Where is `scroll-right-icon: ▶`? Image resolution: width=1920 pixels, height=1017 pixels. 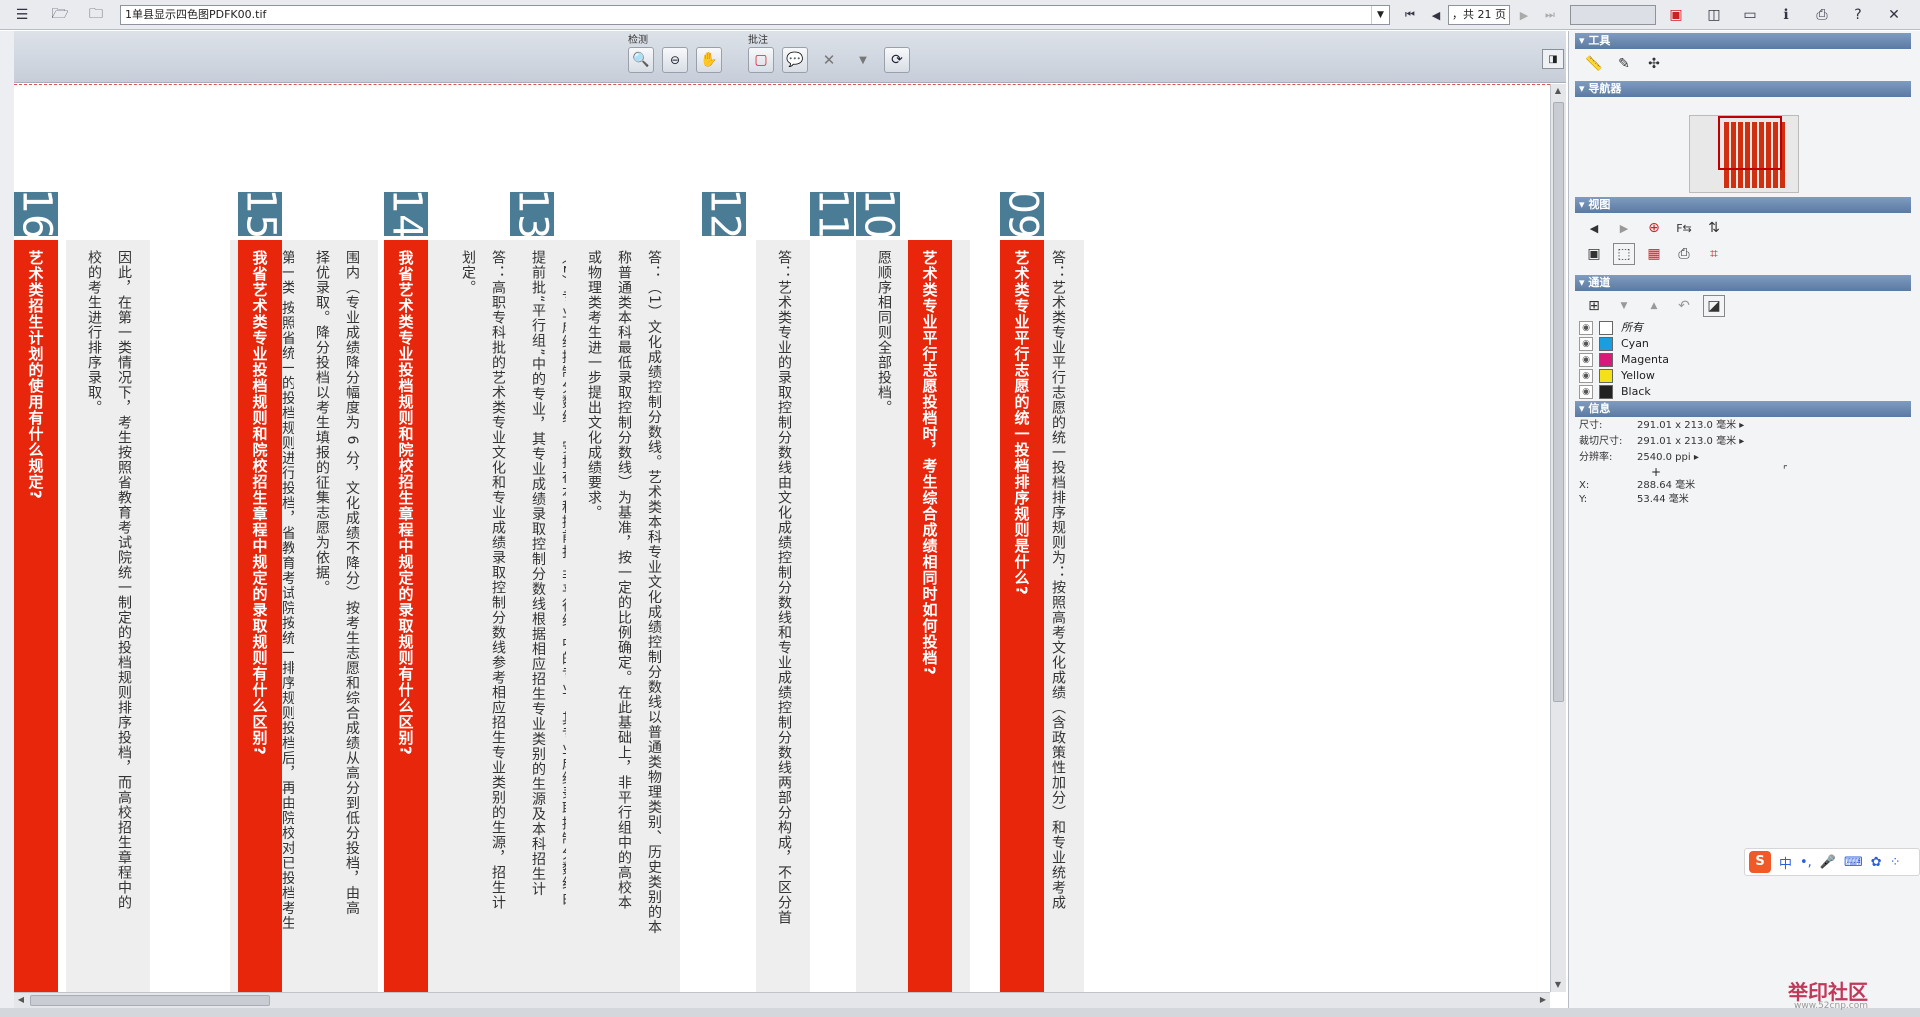 scroll-right-icon: ▶ is located at coordinates (1543, 1000).